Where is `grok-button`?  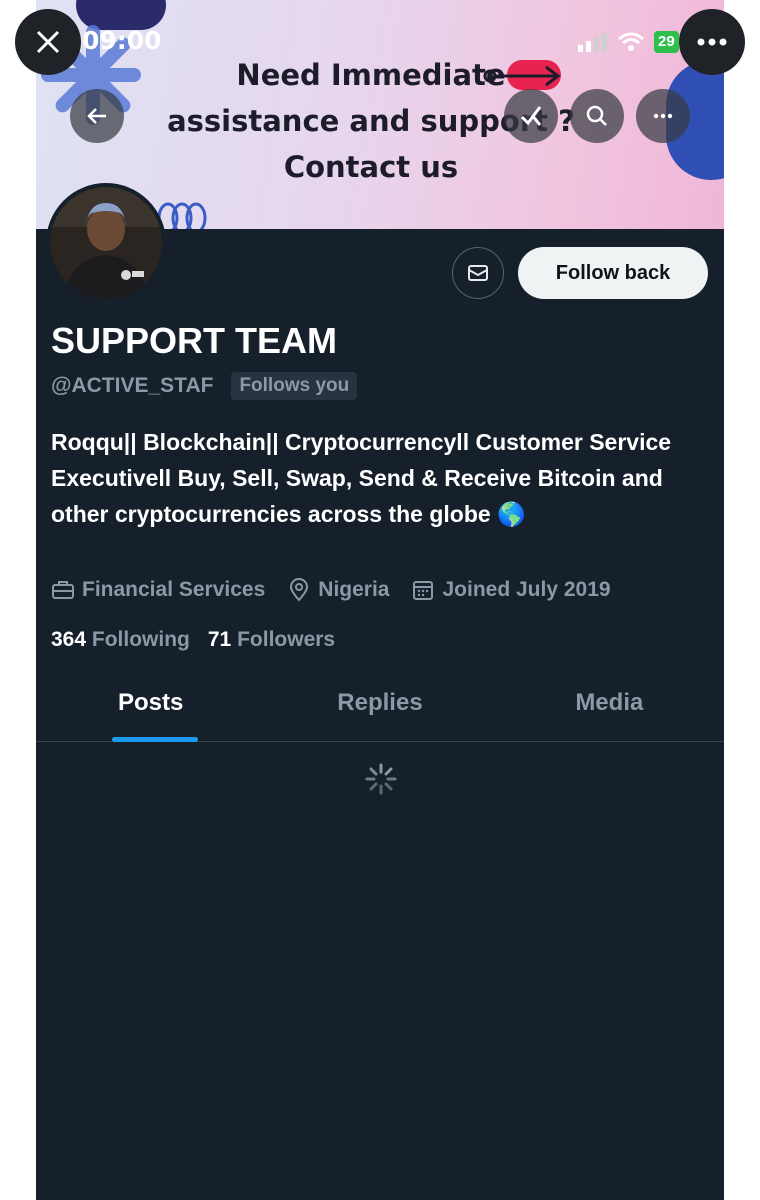
grok-button is located at coordinates (531, 116).